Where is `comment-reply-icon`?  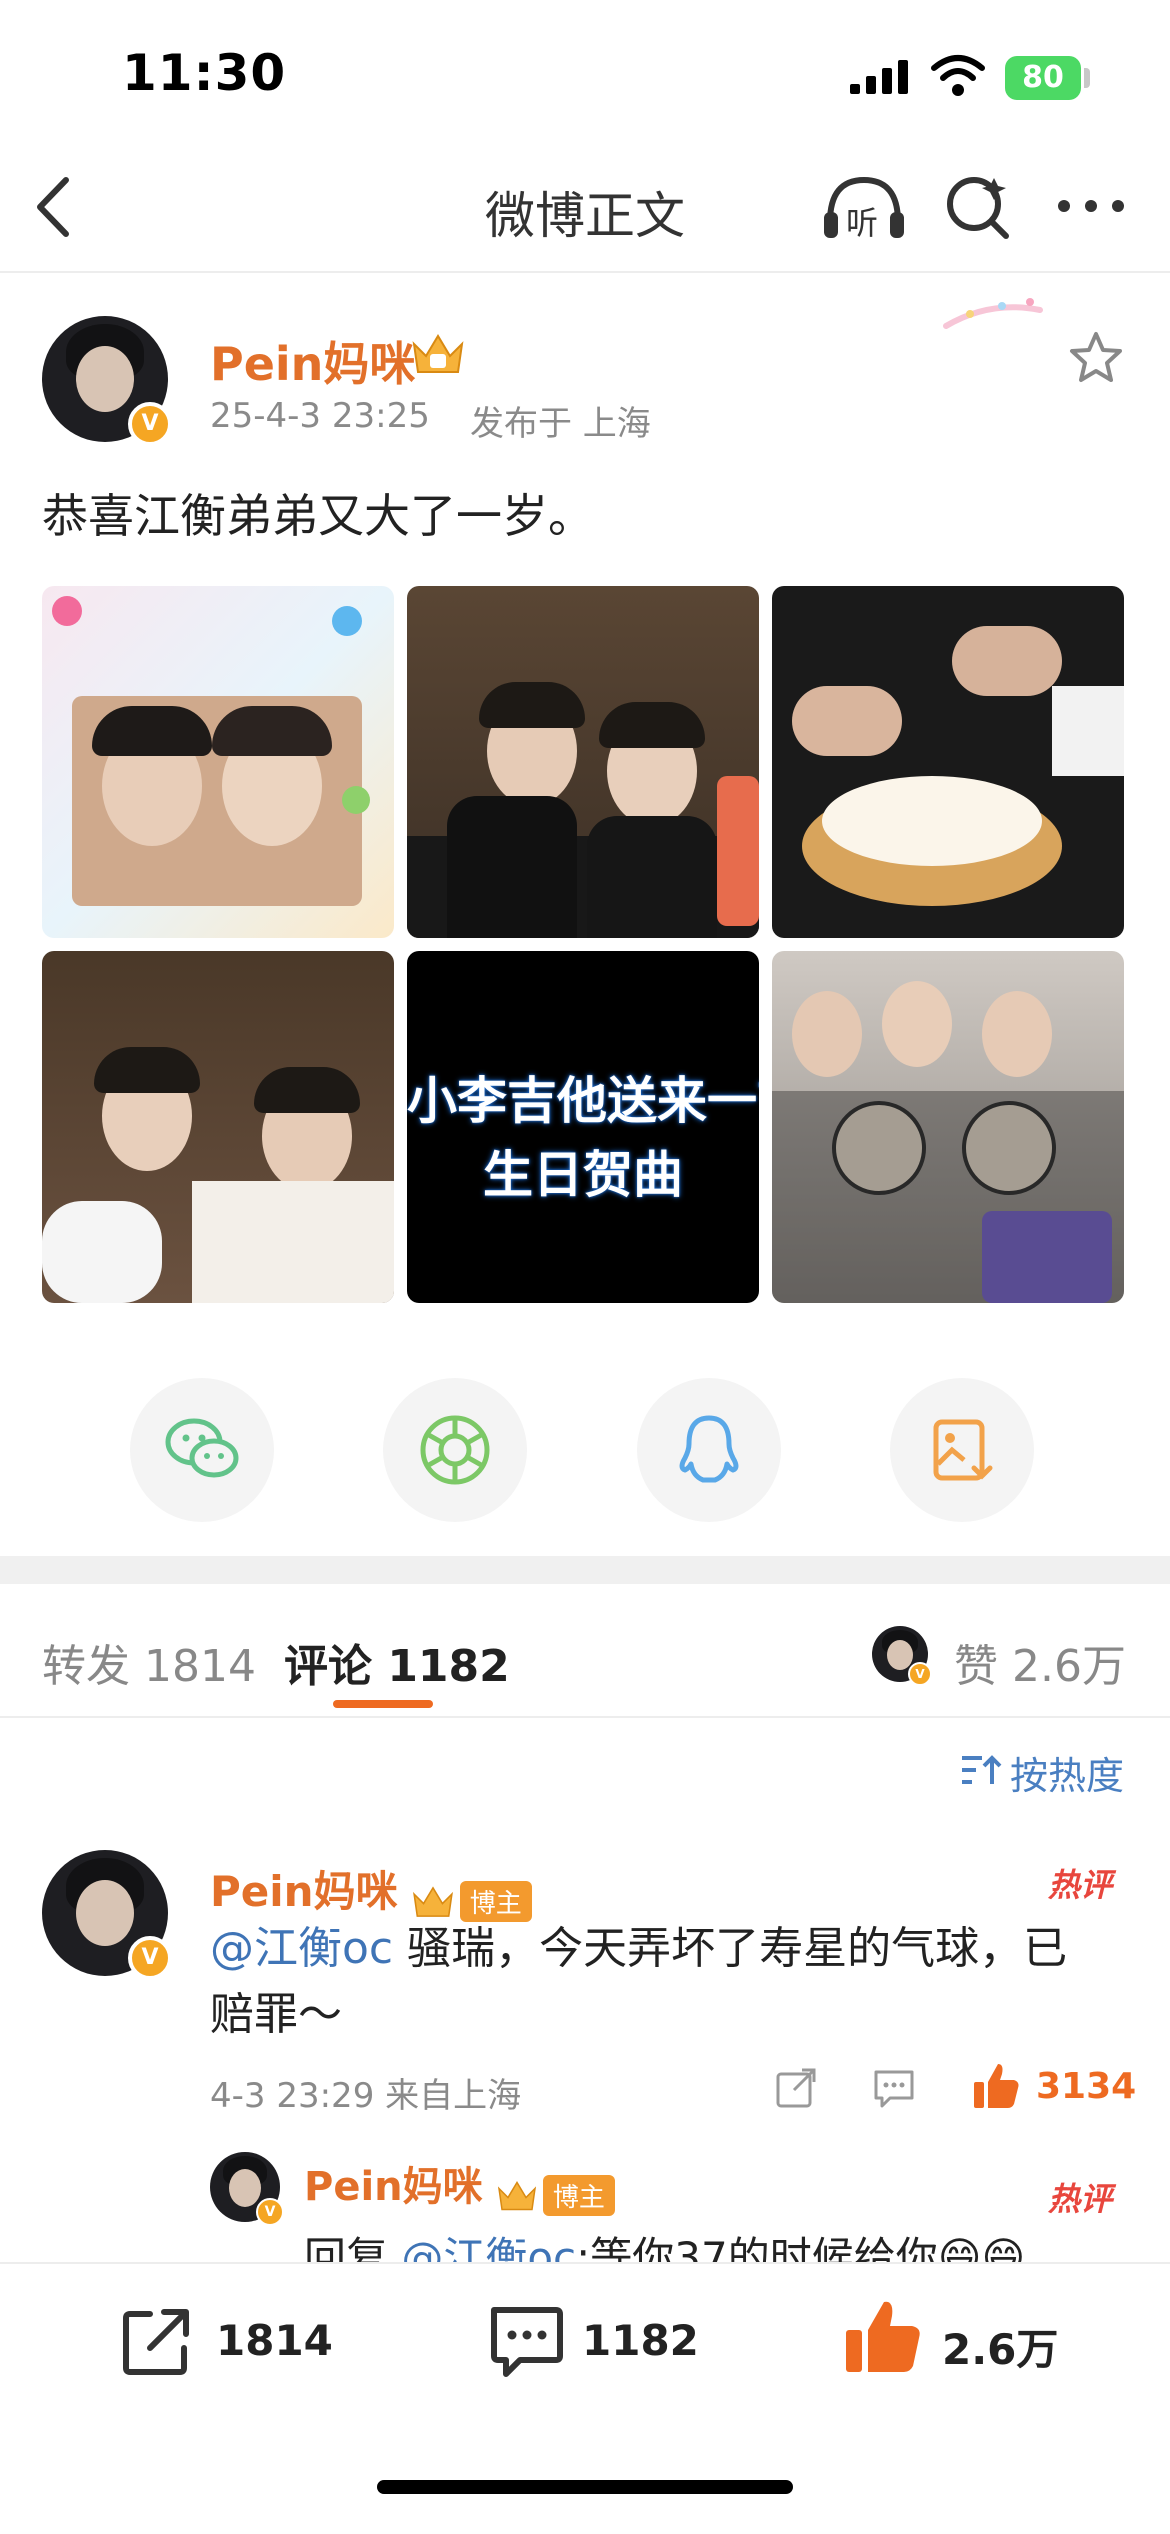
comment-reply-icon is located at coordinates (894, 2088).